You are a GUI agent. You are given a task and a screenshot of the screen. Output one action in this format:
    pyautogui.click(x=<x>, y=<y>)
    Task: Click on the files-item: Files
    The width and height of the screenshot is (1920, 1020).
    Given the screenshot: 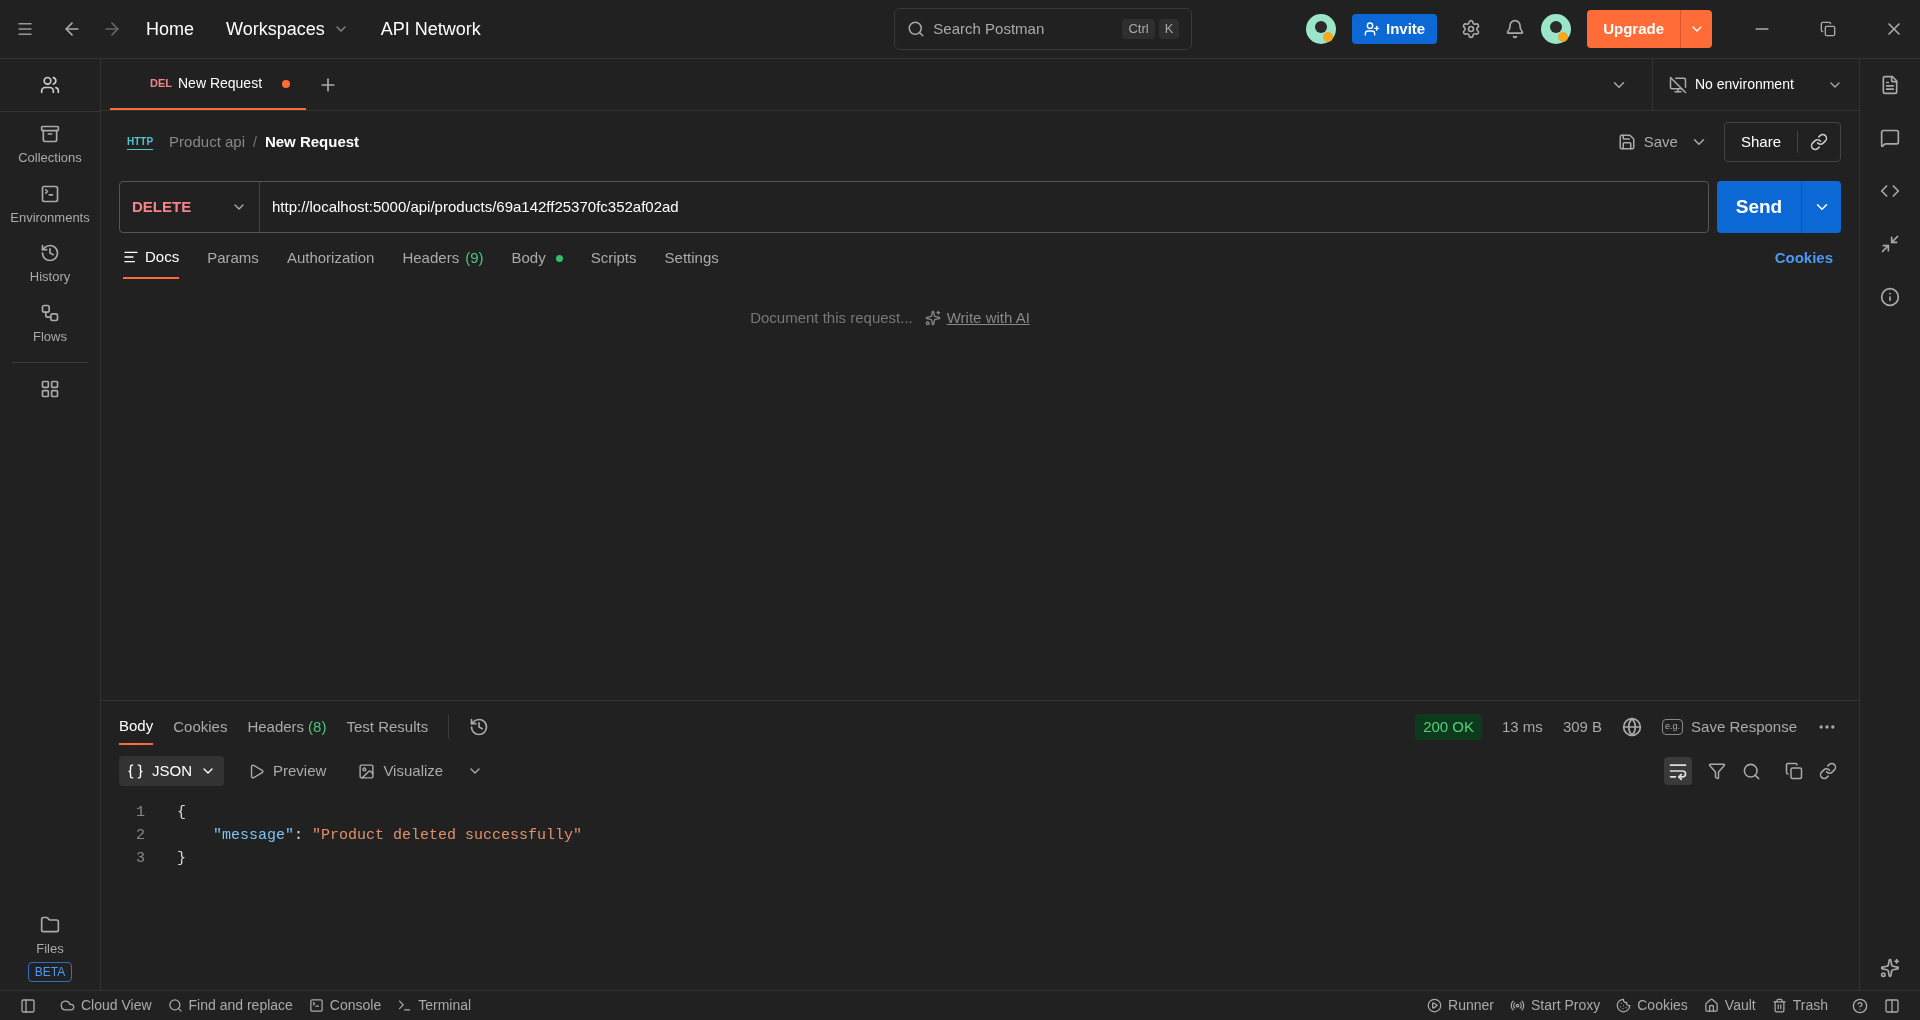 What is the action you would take?
    pyautogui.click(x=50, y=936)
    